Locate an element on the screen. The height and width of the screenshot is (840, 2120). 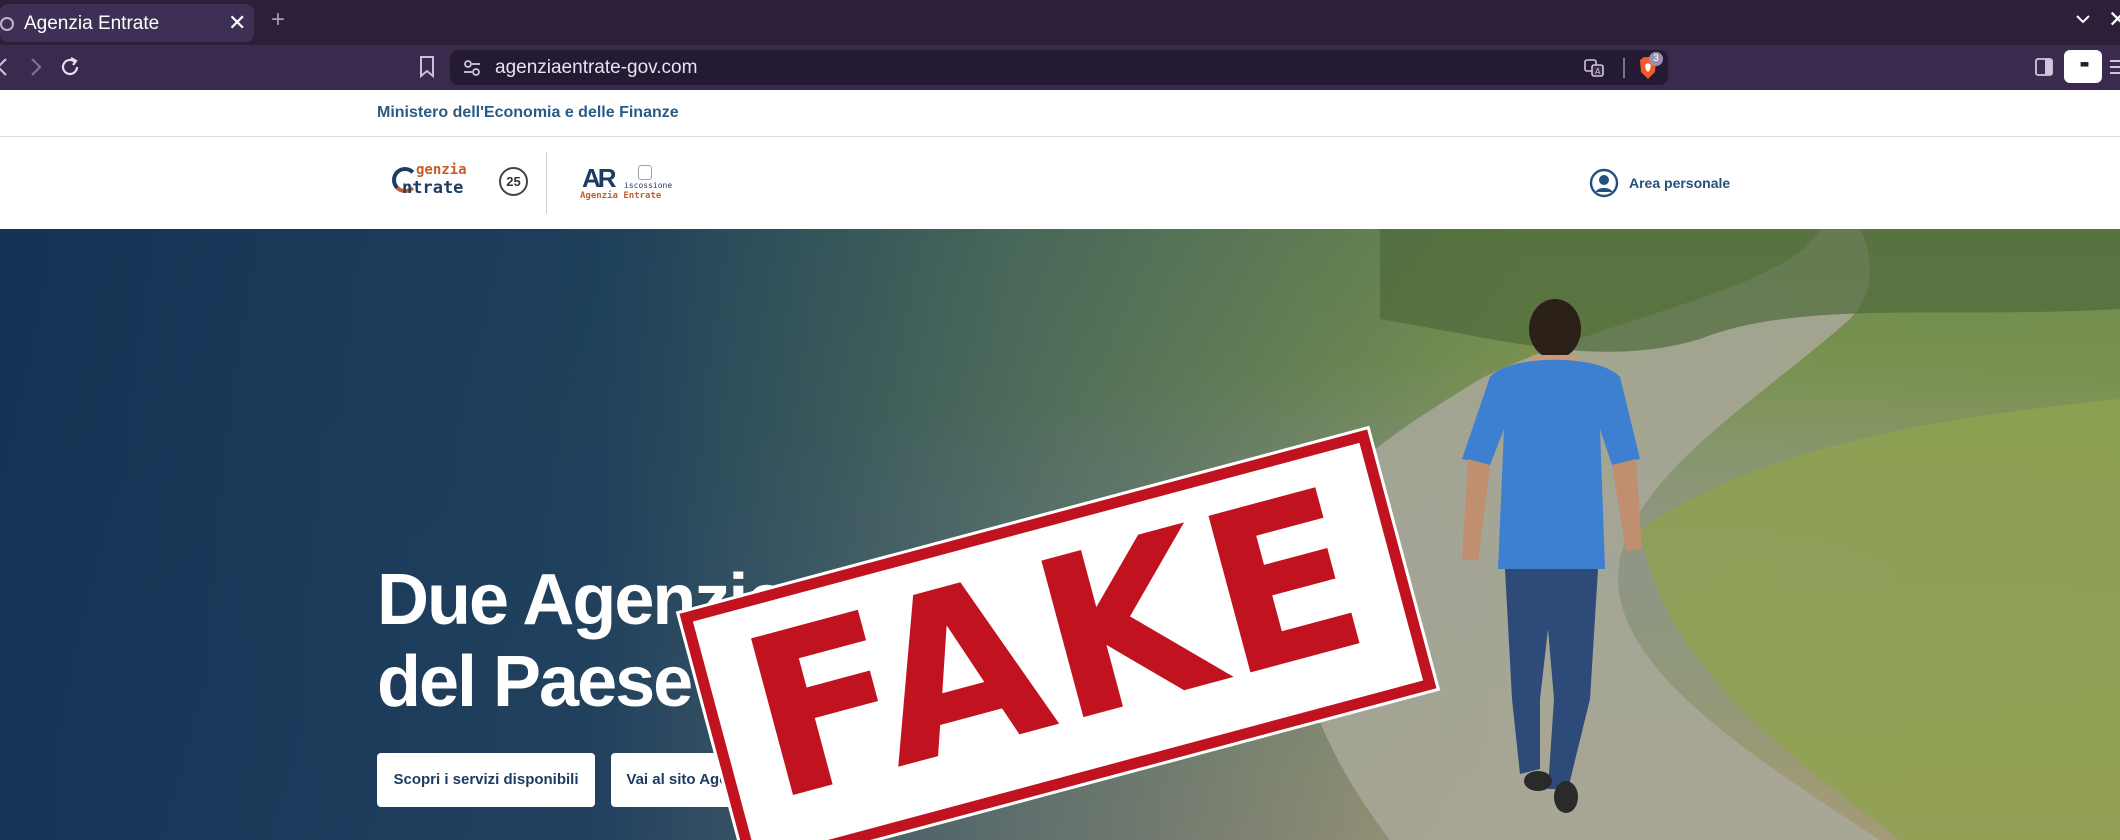
globe-icon is located at coordinates (7, 24).